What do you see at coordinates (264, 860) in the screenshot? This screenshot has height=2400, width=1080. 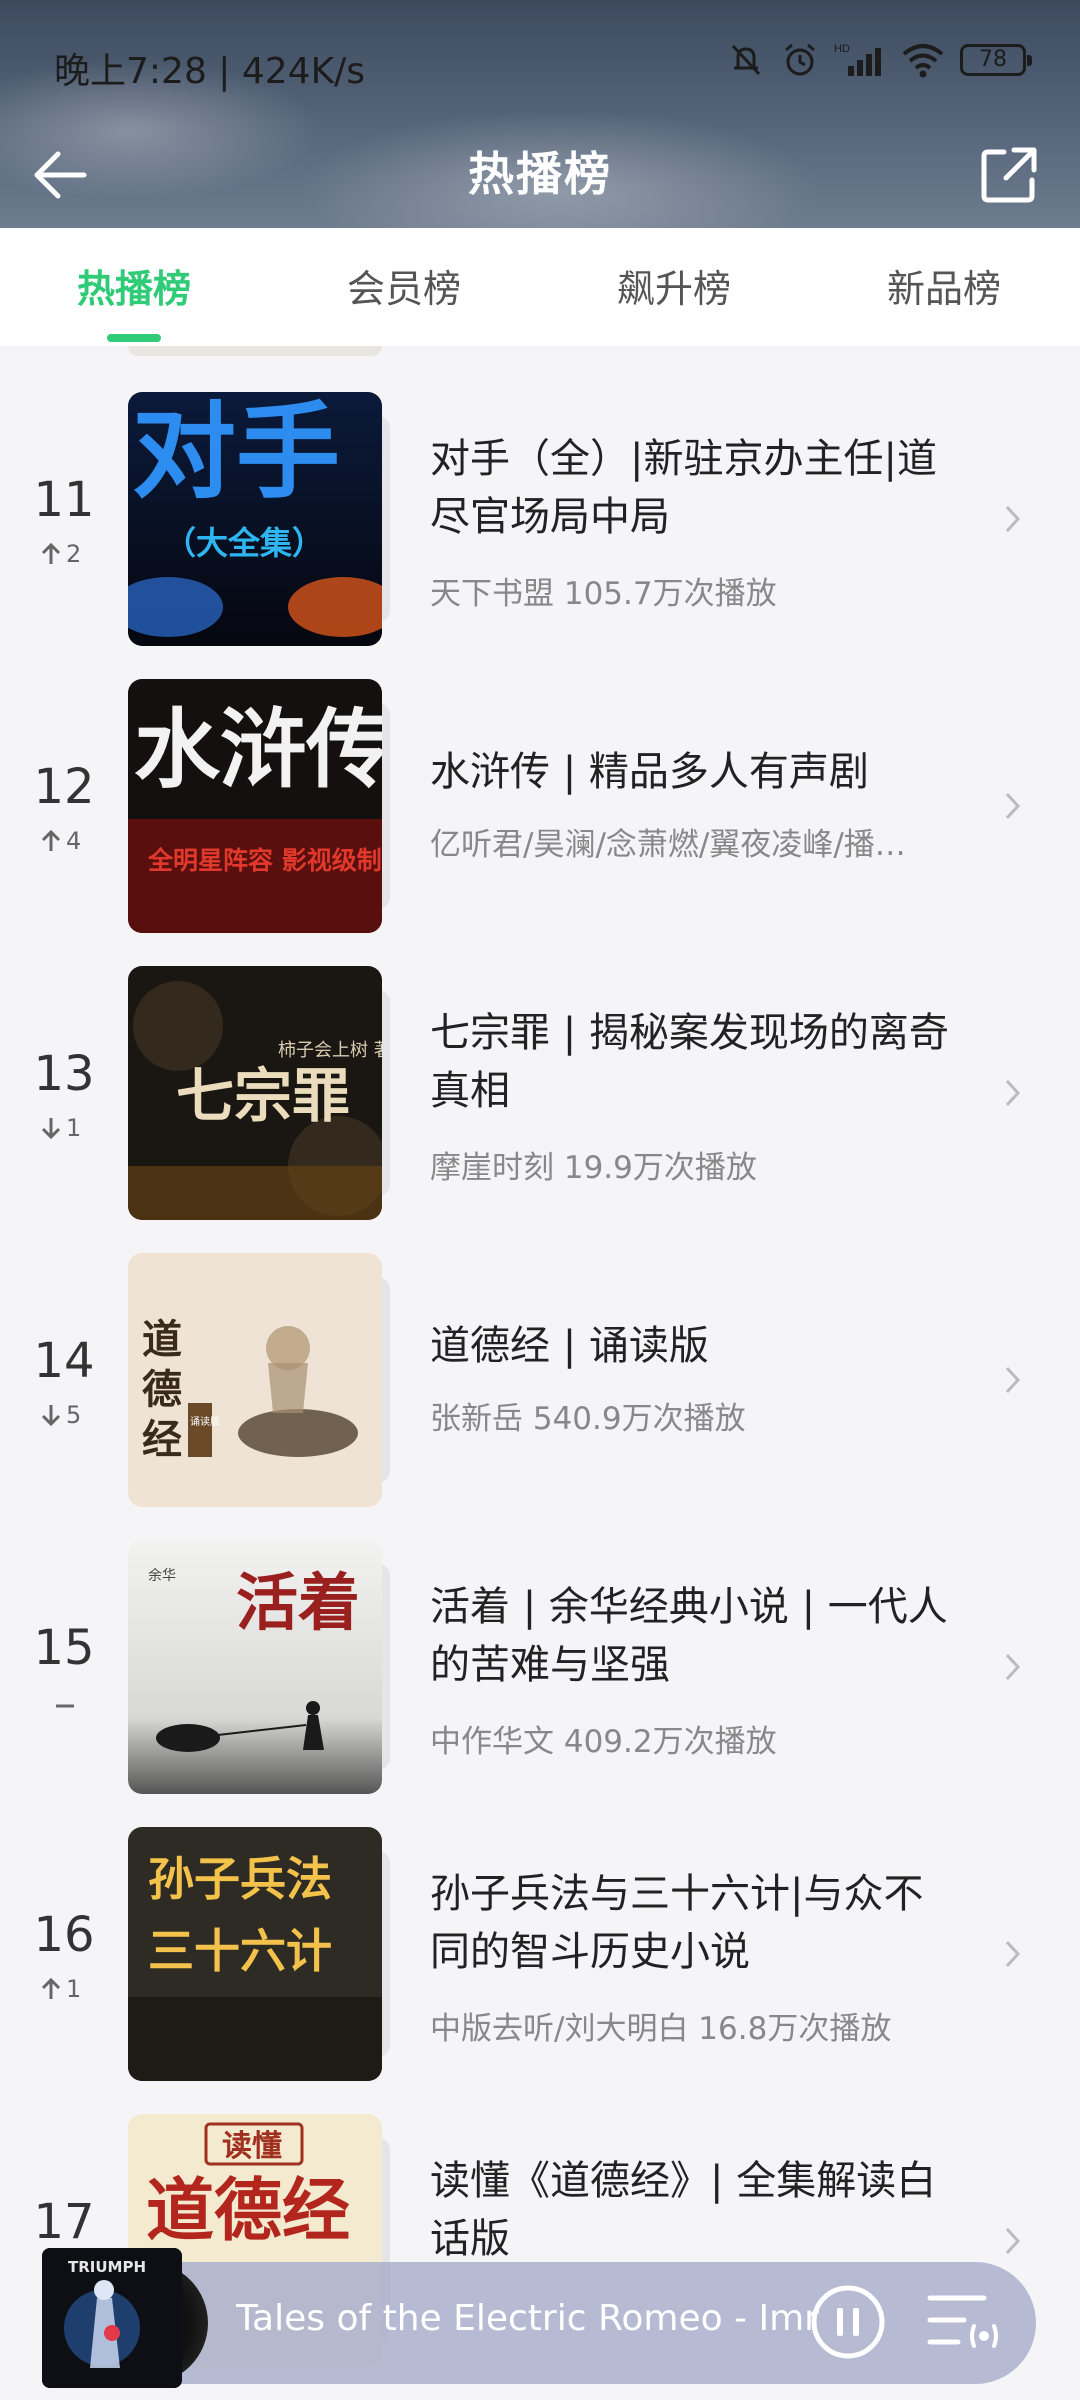 I see `cover-subtitle: 全明星阵容 影视级制作` at bounding box center [264, 860].